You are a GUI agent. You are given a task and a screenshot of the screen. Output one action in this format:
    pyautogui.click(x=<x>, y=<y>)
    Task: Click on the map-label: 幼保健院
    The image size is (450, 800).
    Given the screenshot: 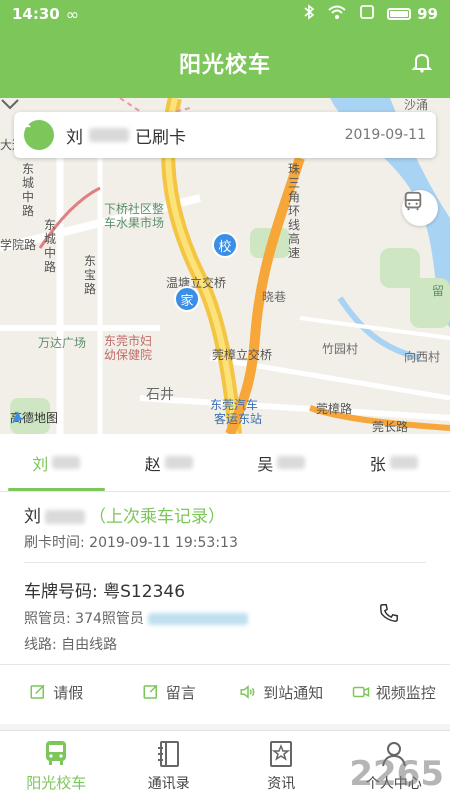 What is the action you would take?
    pyautogui.click(x=128, y=355)
    